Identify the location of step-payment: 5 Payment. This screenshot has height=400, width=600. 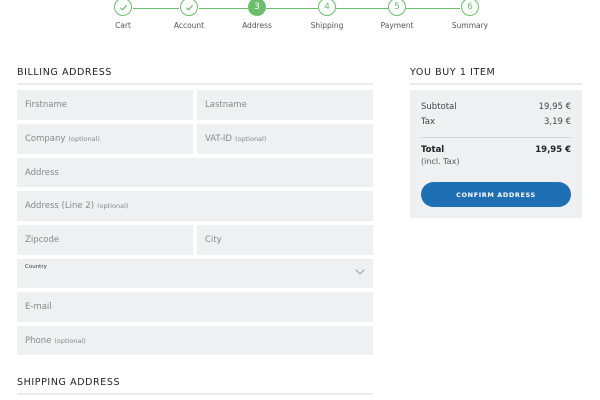
(397, 15).